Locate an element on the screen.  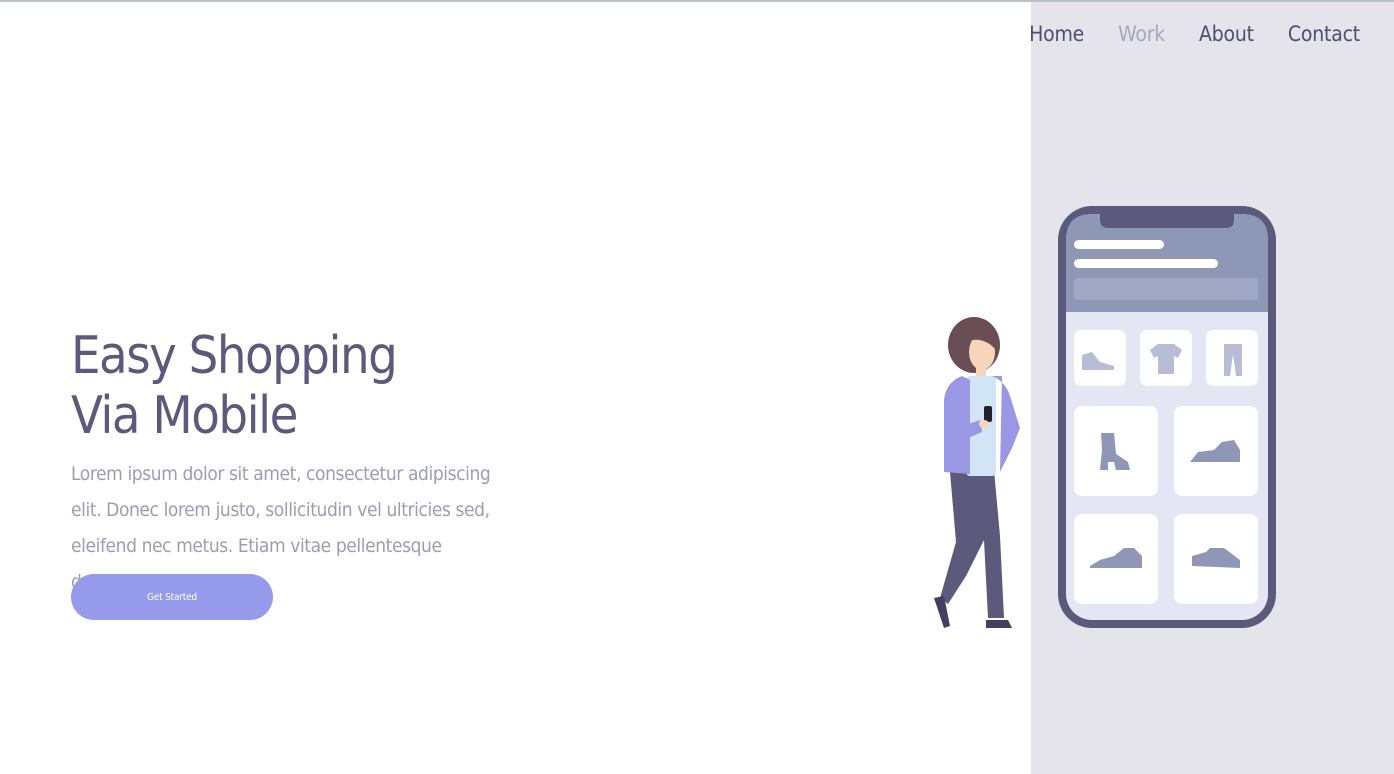
nav-home: Home is located at coordinates (1056, 34).